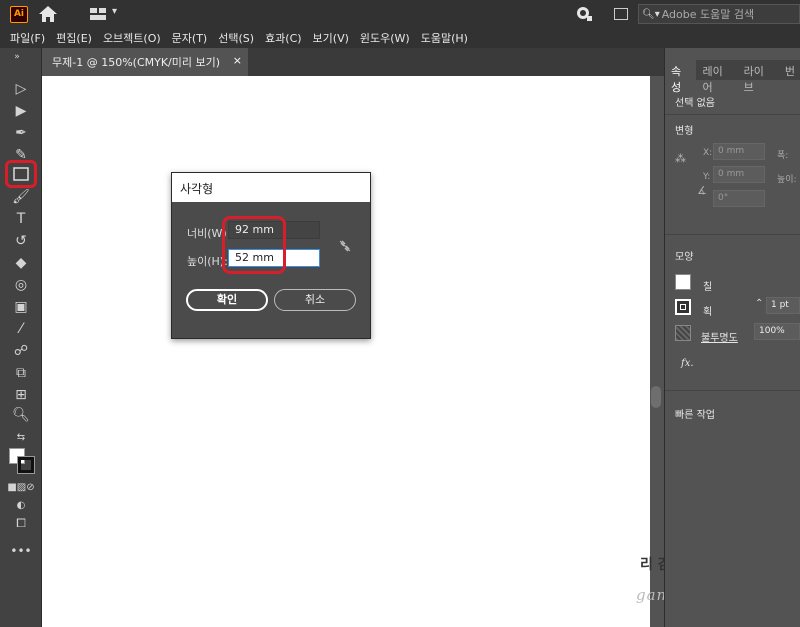 The height and width of the screenshot is (627, 800). Describe the element at coordinates (708, 14) in the screenshot. I see `search-placeholder: Adobe 도움말 검색` at that location.